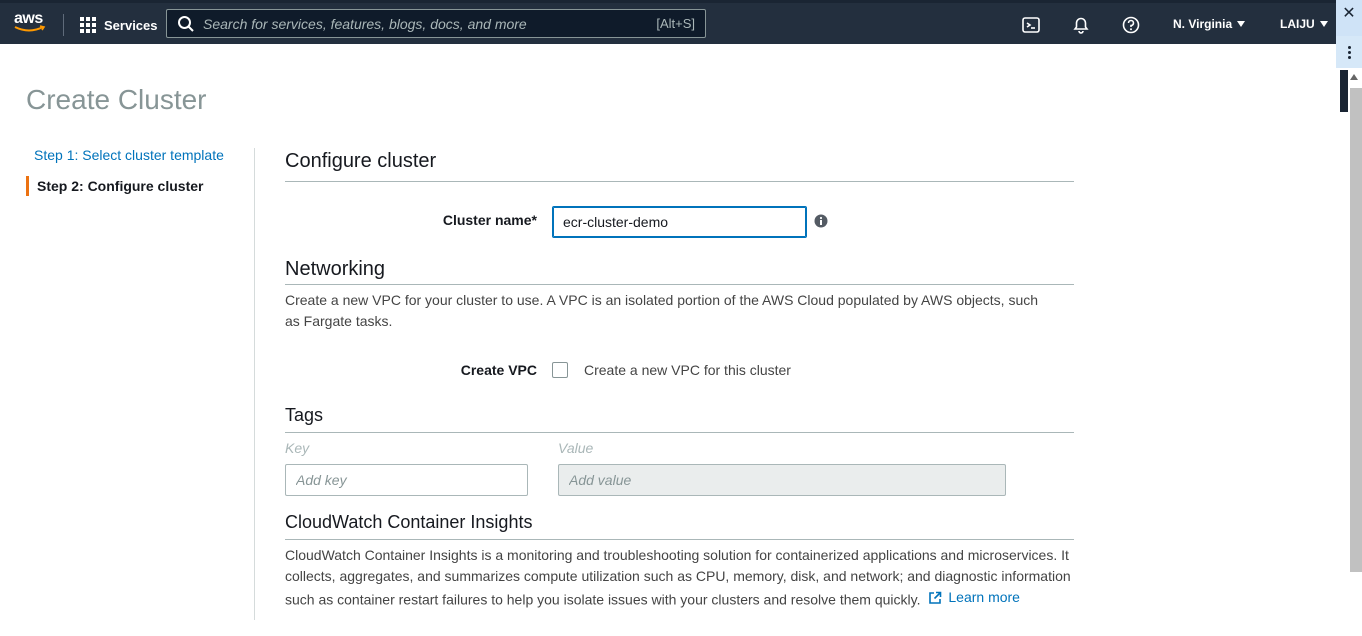 This screenshot has width=1362, height=636. What do you see at coordinates (675, 23) in the screenshot?
I see `search-shortcut-hint: [Alt+S]` at bounding box center [675, 23].